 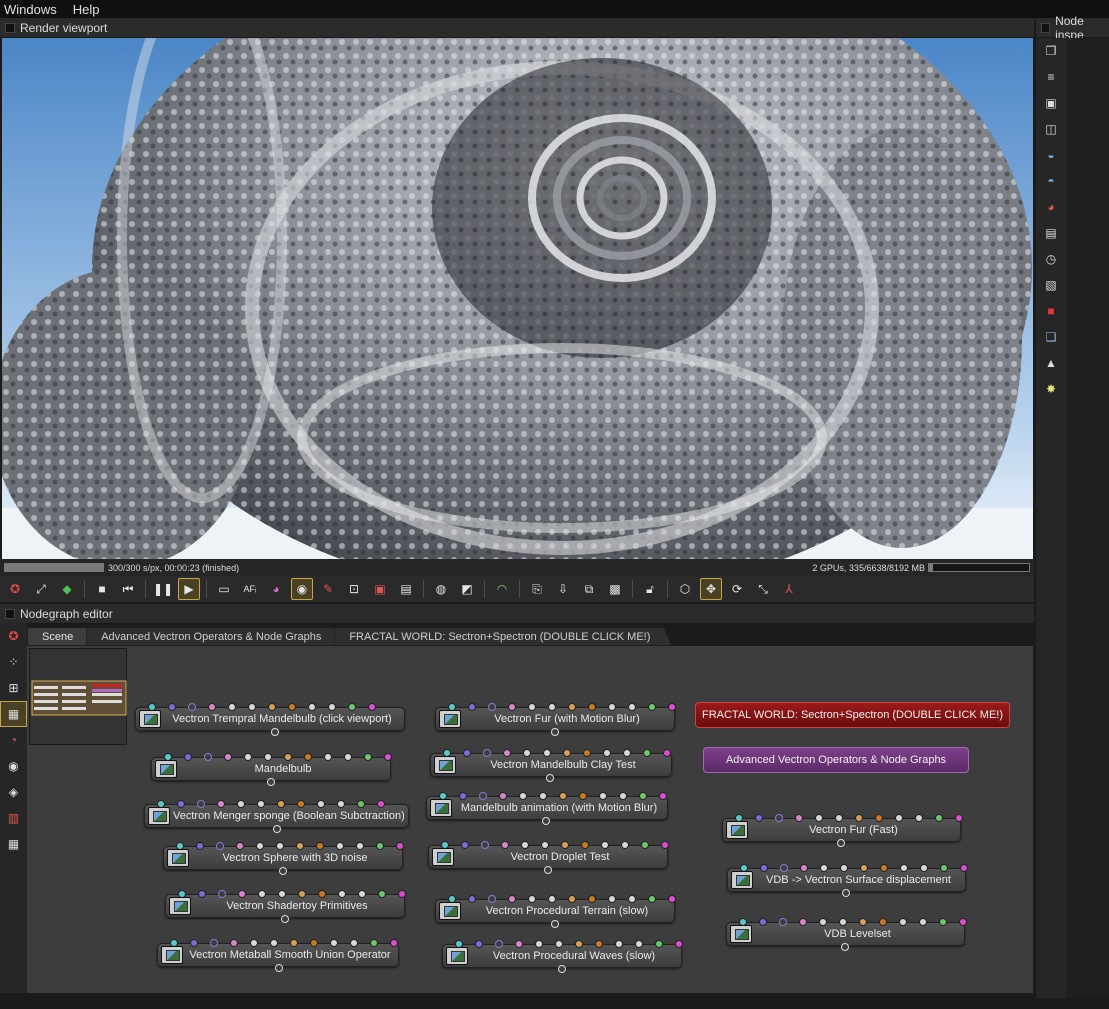 What do you see at coordinates (537, 589) in the screenshot?
I see `copy-clipboard-icon: ⎘` at bounding box center [537, 589].